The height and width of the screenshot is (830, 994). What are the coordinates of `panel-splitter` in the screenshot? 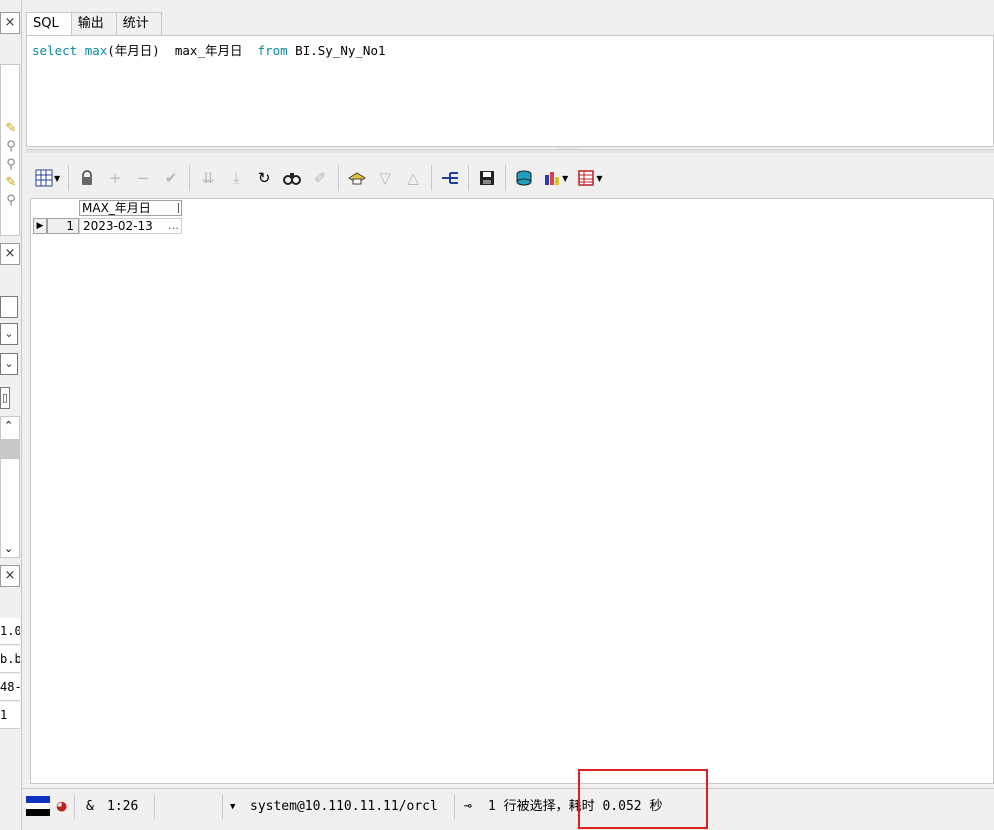 It's located at (510, 151).